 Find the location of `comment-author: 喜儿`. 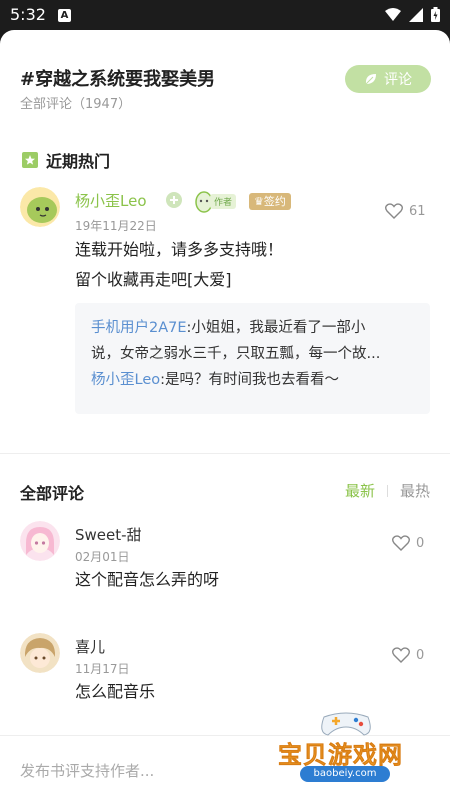

comment-author: 喜儿 is located at coordinates (90, 646).